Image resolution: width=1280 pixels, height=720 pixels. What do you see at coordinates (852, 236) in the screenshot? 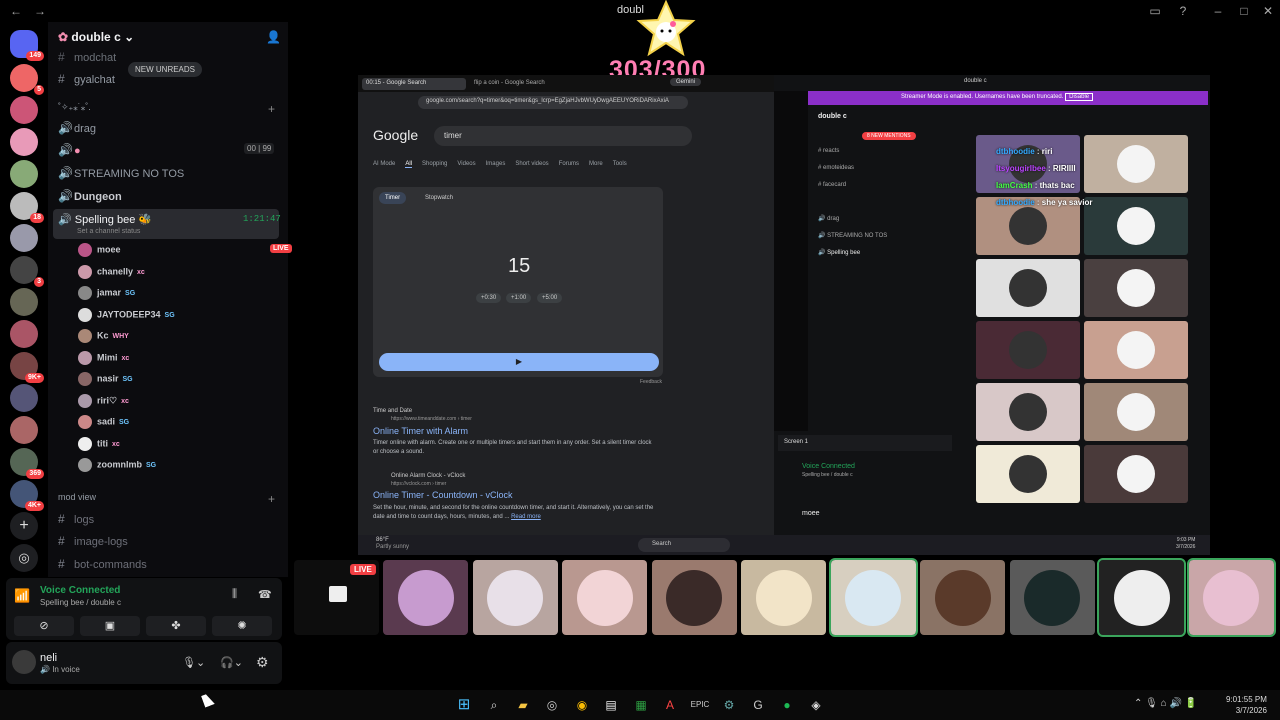
I see `inner-channel: 🔊 STREAMING NO TOS` at bounding box center [852, 236].